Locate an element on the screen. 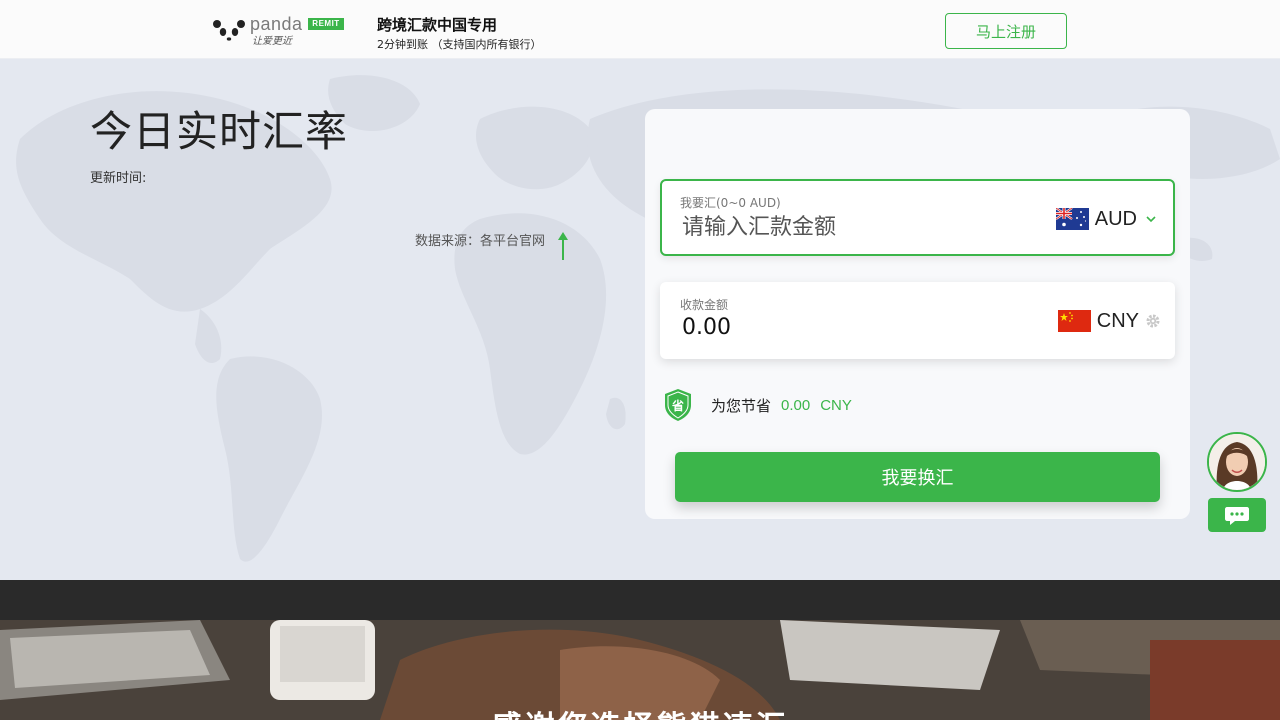 This screenshot has height=720, width=1280. data-source-label: 数据来源：各平台官网 is located at coordinates (480, 241).